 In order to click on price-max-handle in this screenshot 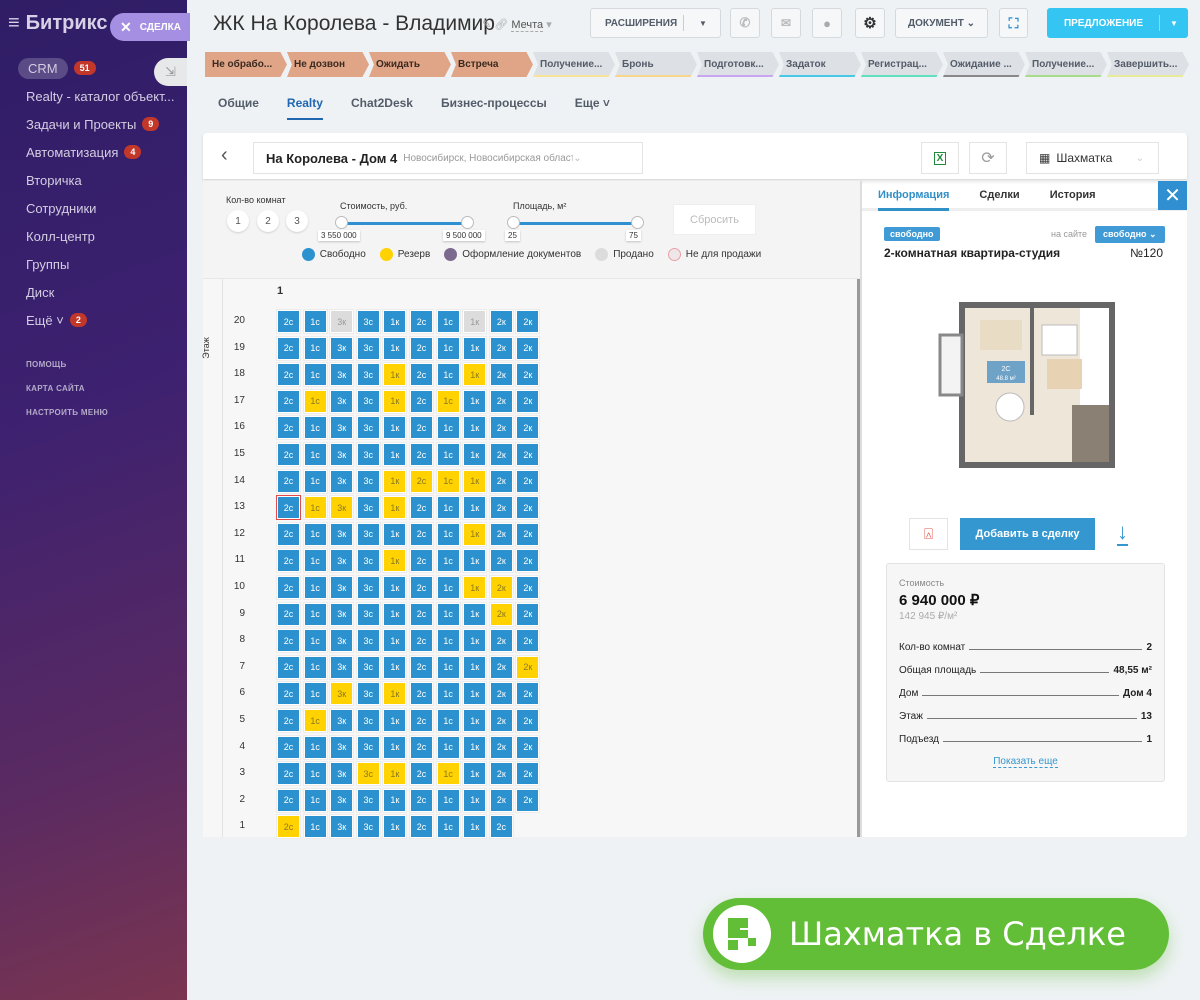, I will do `click(467, 222)`.